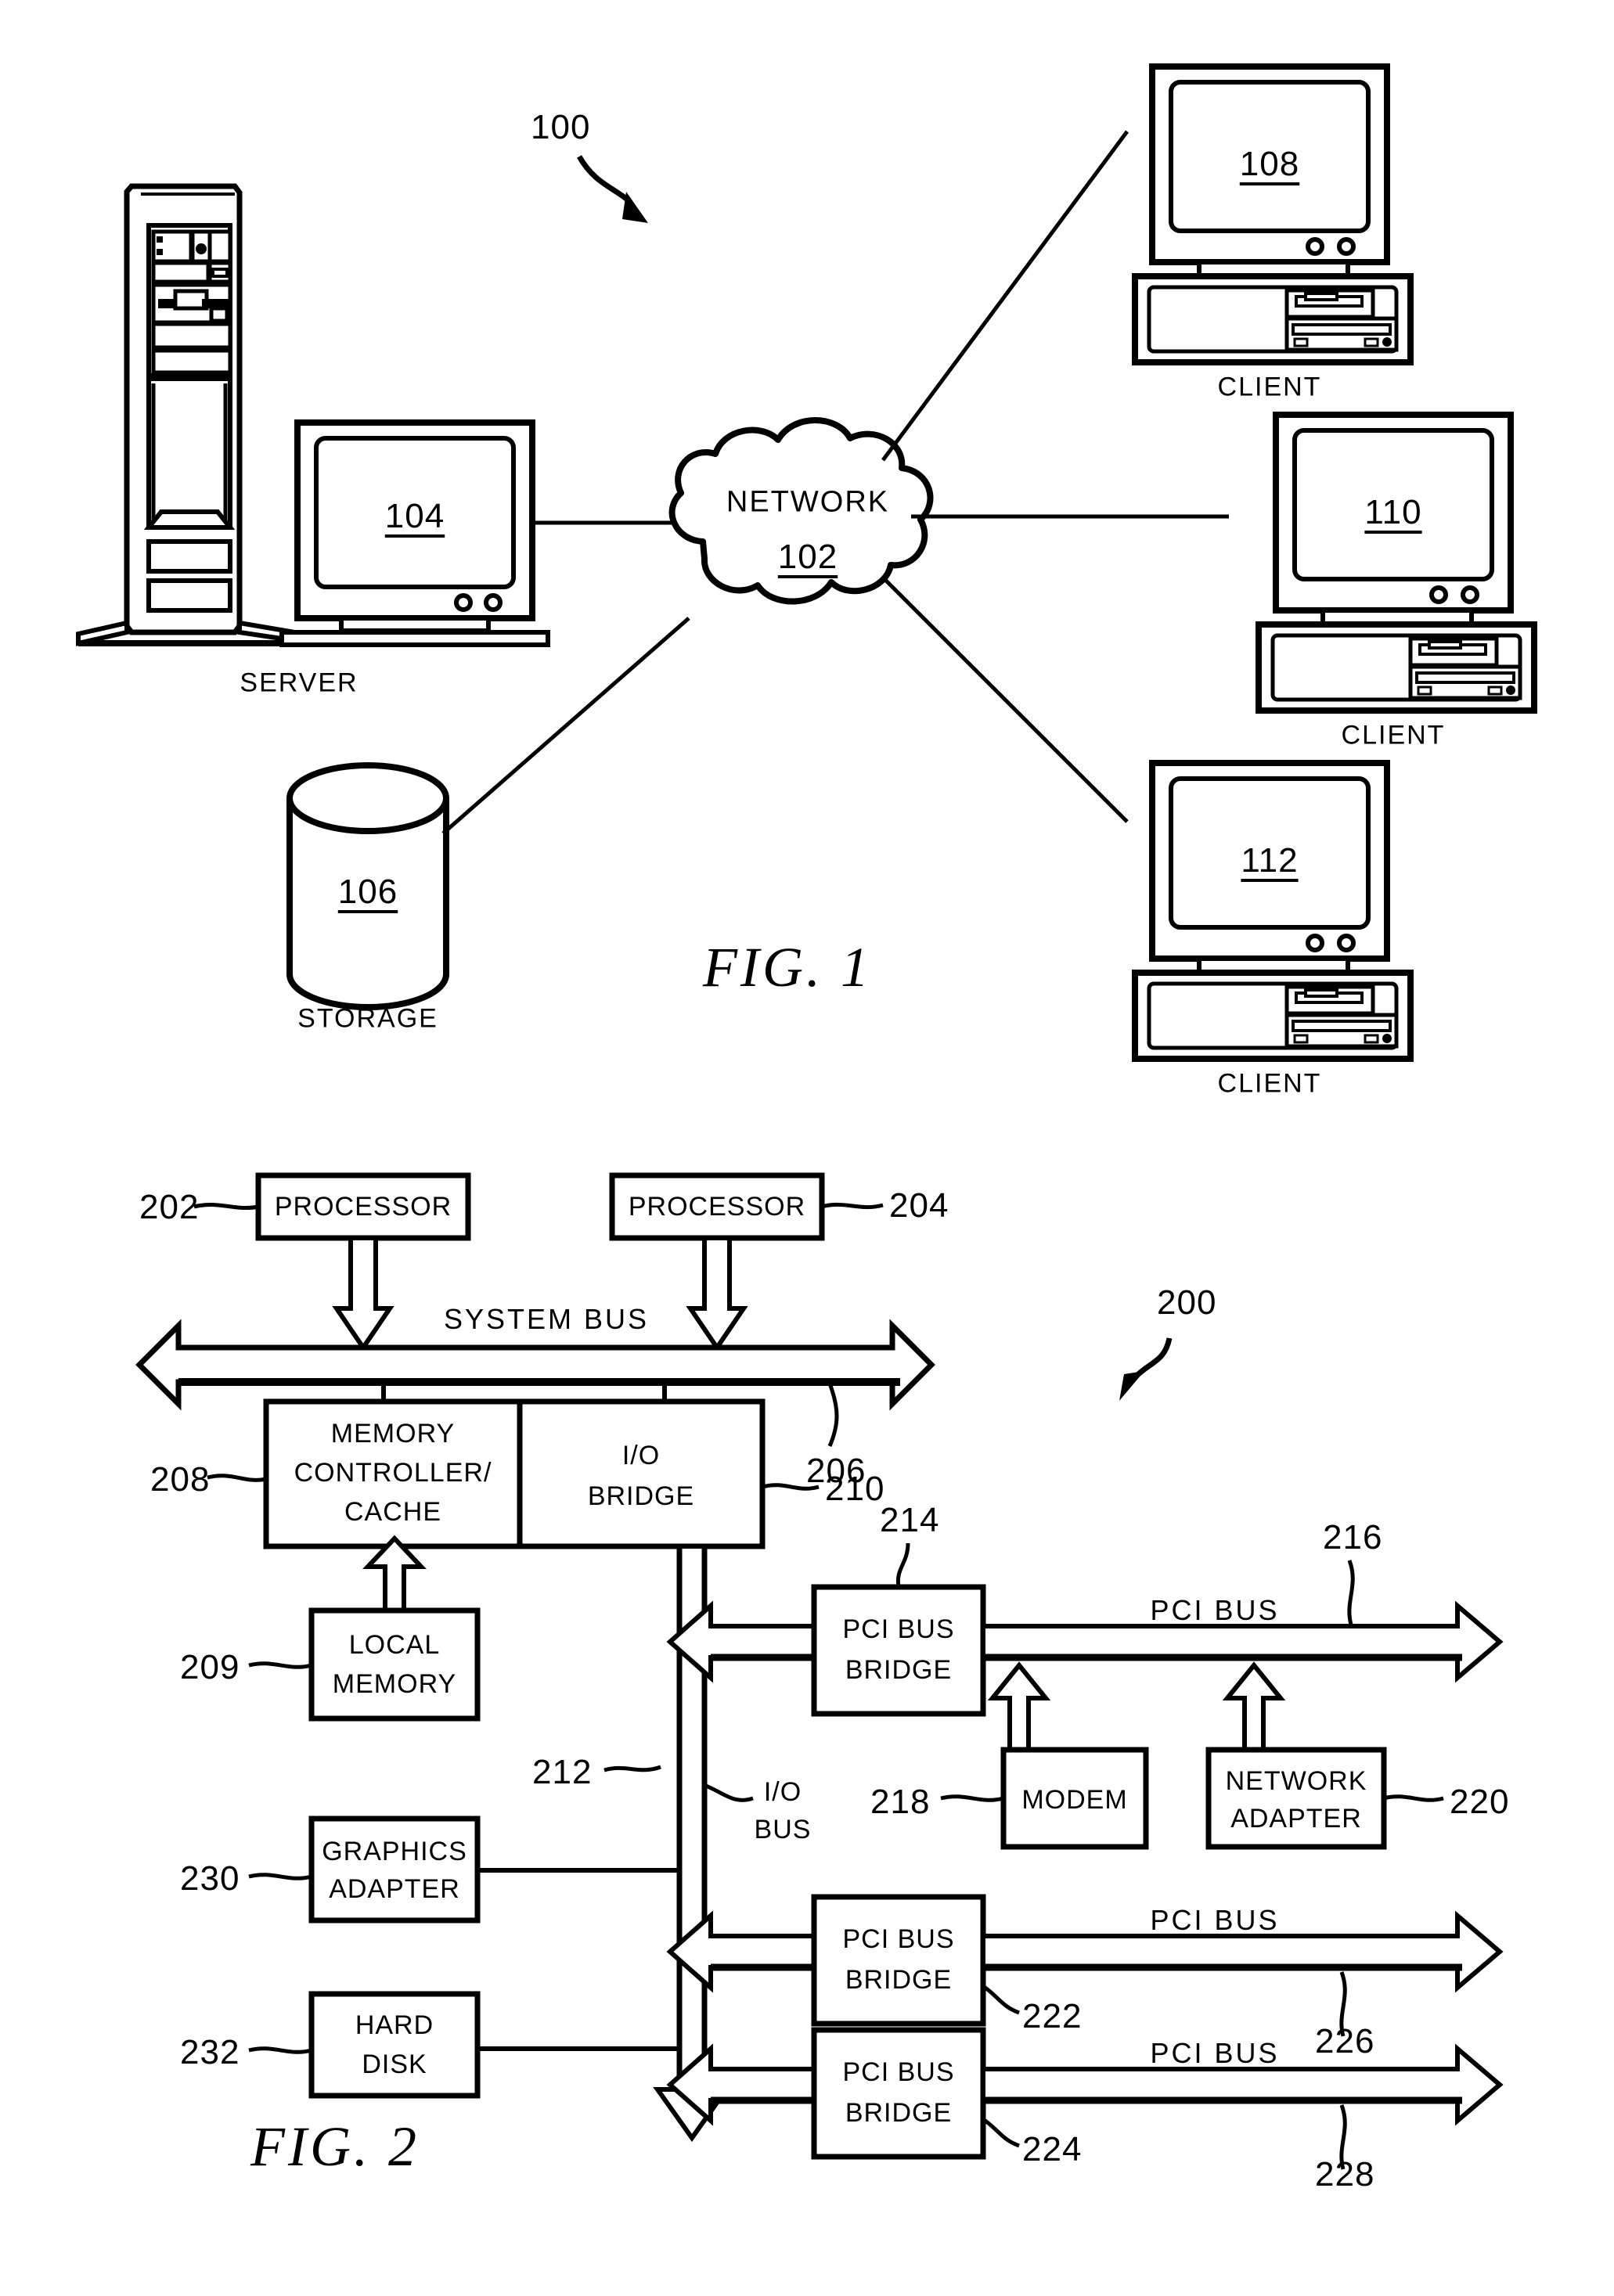 Image resolution: width=1614 pixels, height=2296 pixels. I want to click on ref-228: 228, so click(1345, 2174).